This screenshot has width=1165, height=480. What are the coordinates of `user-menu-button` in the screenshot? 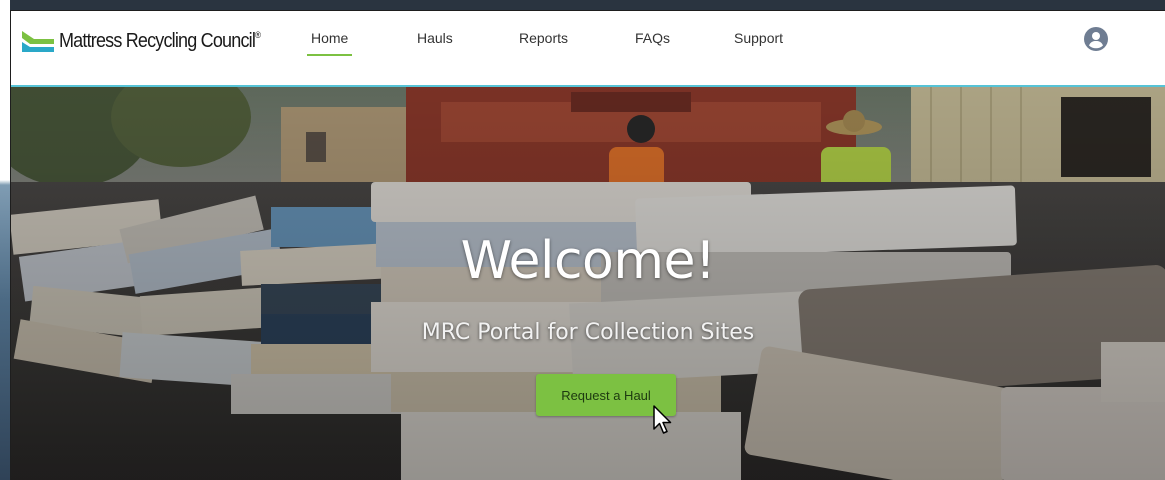 It's located at (1096, 39).